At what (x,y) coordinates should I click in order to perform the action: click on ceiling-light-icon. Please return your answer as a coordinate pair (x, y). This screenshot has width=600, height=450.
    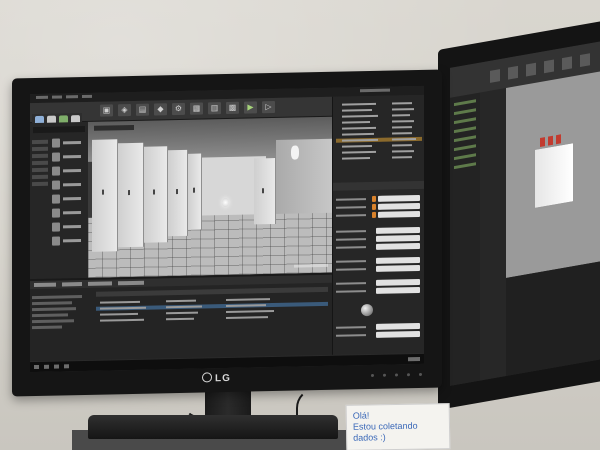
    Looking at the image, I should click on (295, 152).